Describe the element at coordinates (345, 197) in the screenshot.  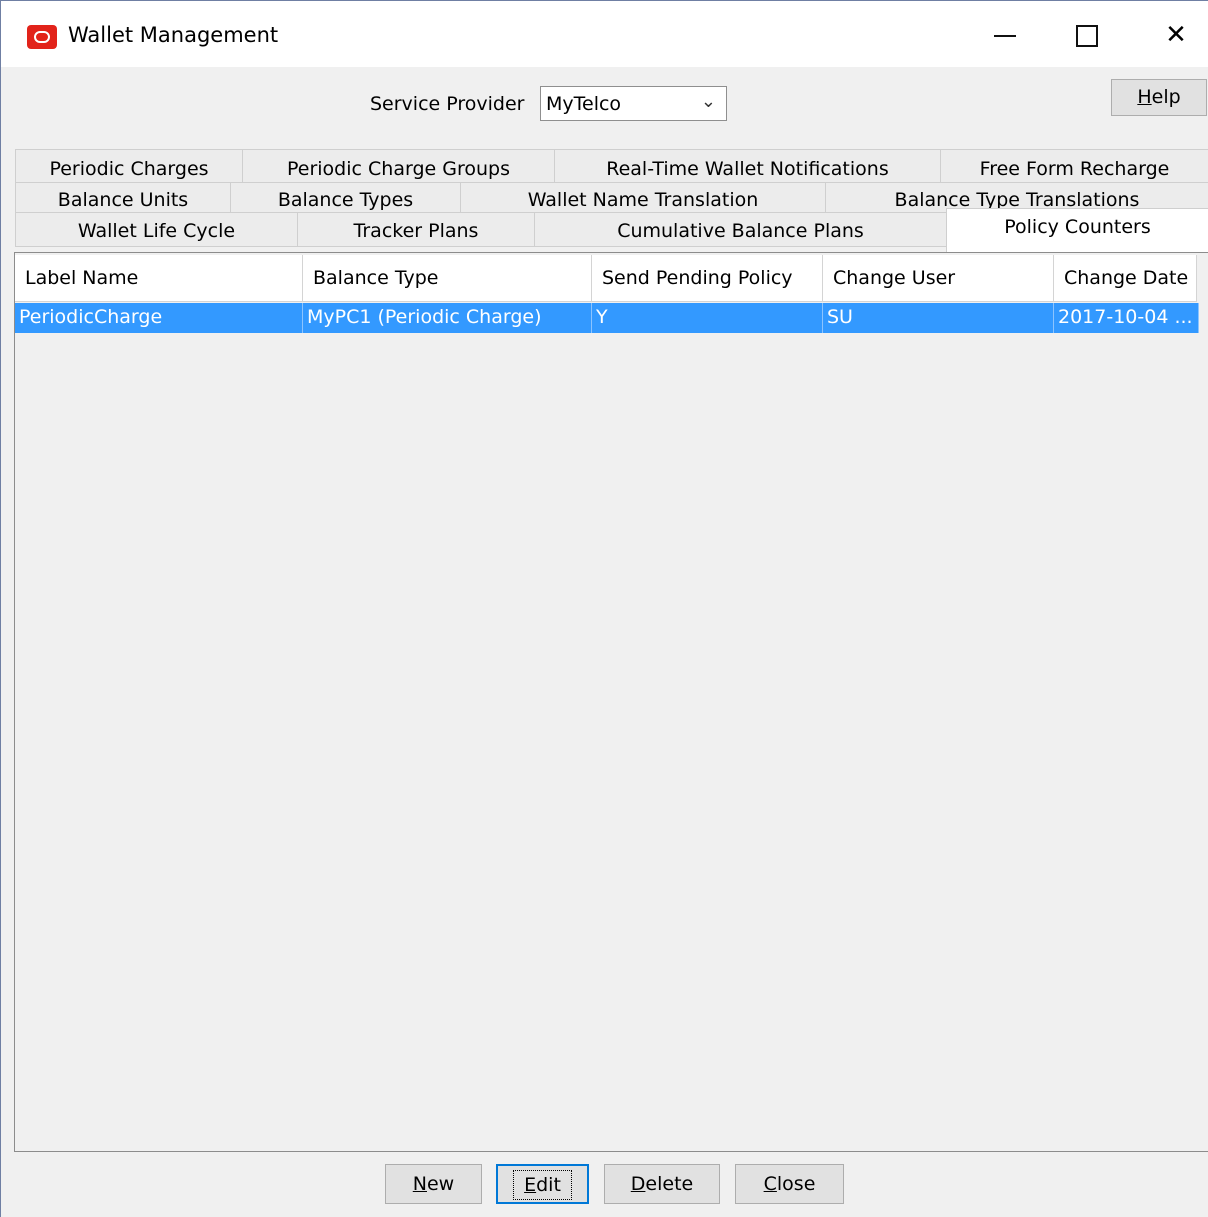
I see `tab-balance-types: Balance Types` at that location.